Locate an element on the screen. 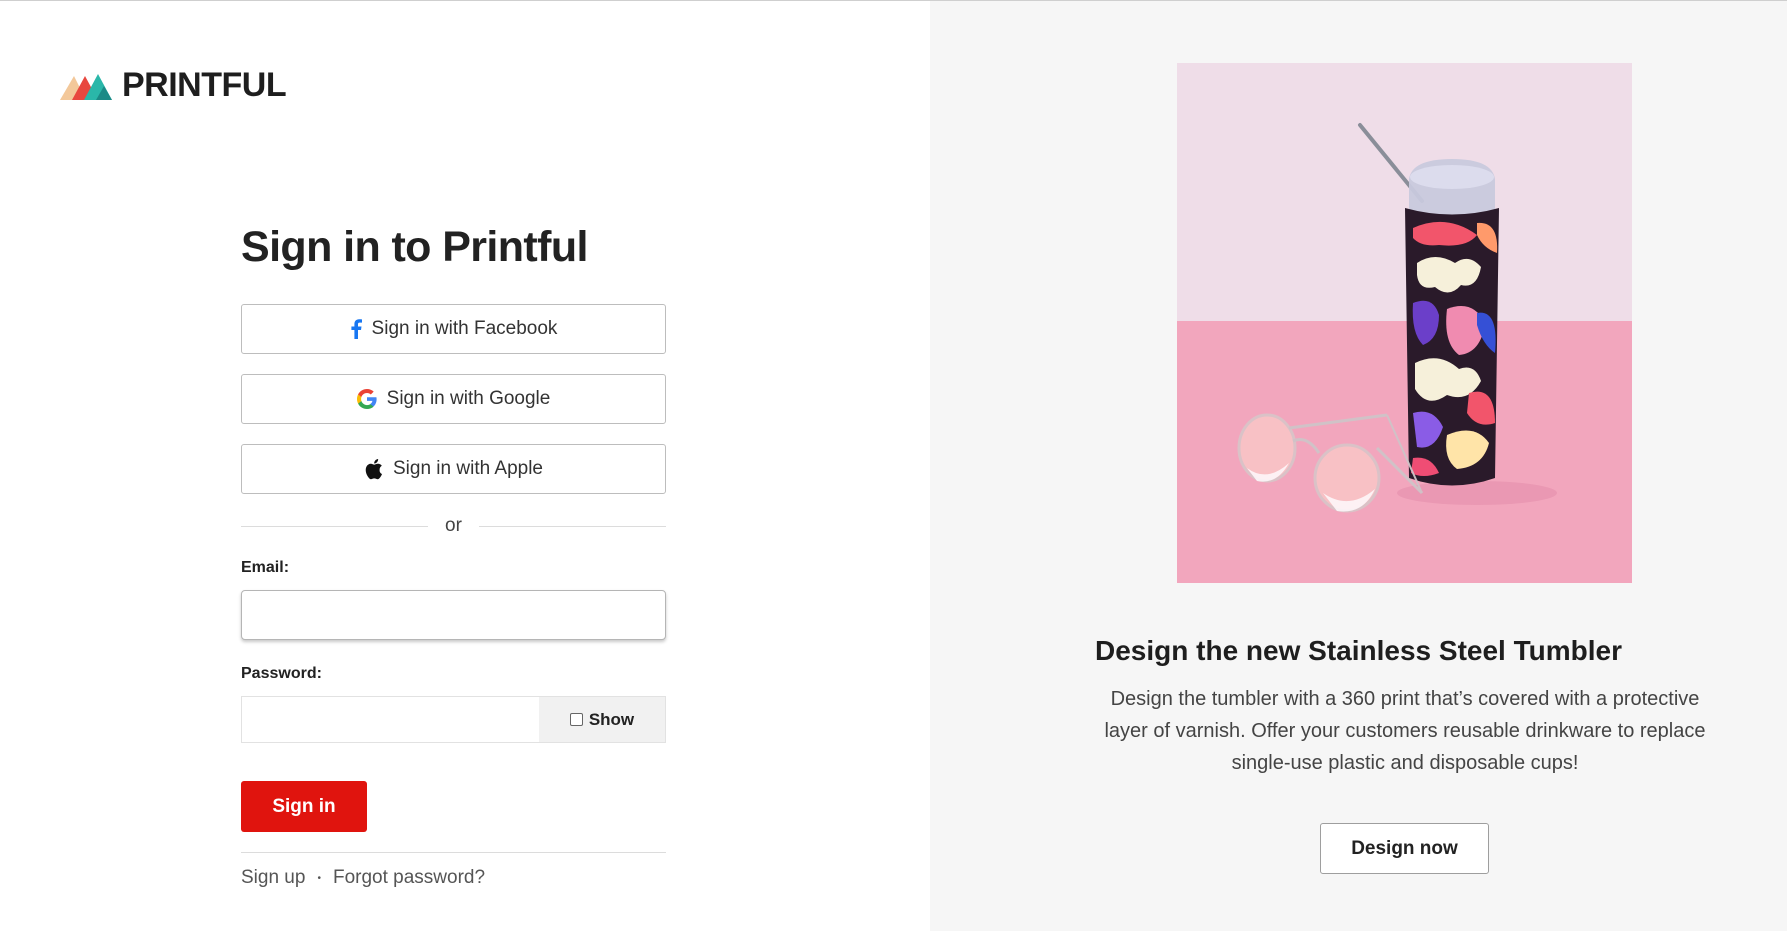  apple-sign-in-button: Sign in with Apple is located at coordinates (453, 469).